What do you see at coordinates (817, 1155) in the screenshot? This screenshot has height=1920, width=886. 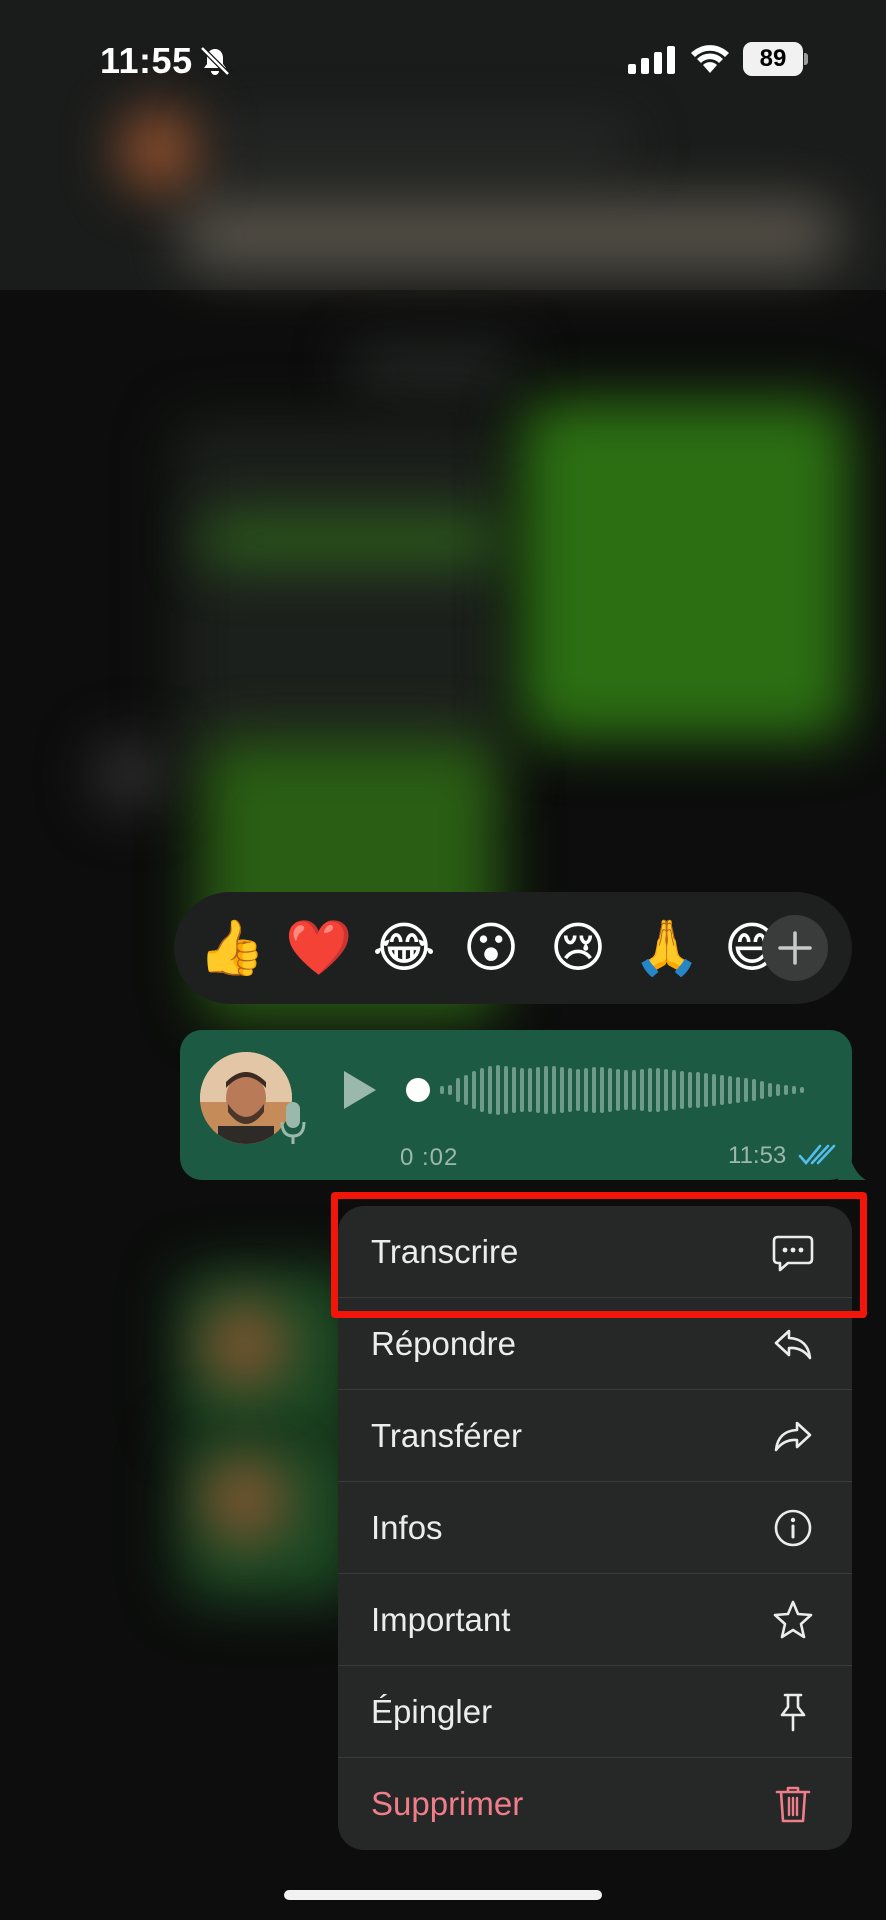 I see `double-check-icon` at bounding box center [817, 1155].